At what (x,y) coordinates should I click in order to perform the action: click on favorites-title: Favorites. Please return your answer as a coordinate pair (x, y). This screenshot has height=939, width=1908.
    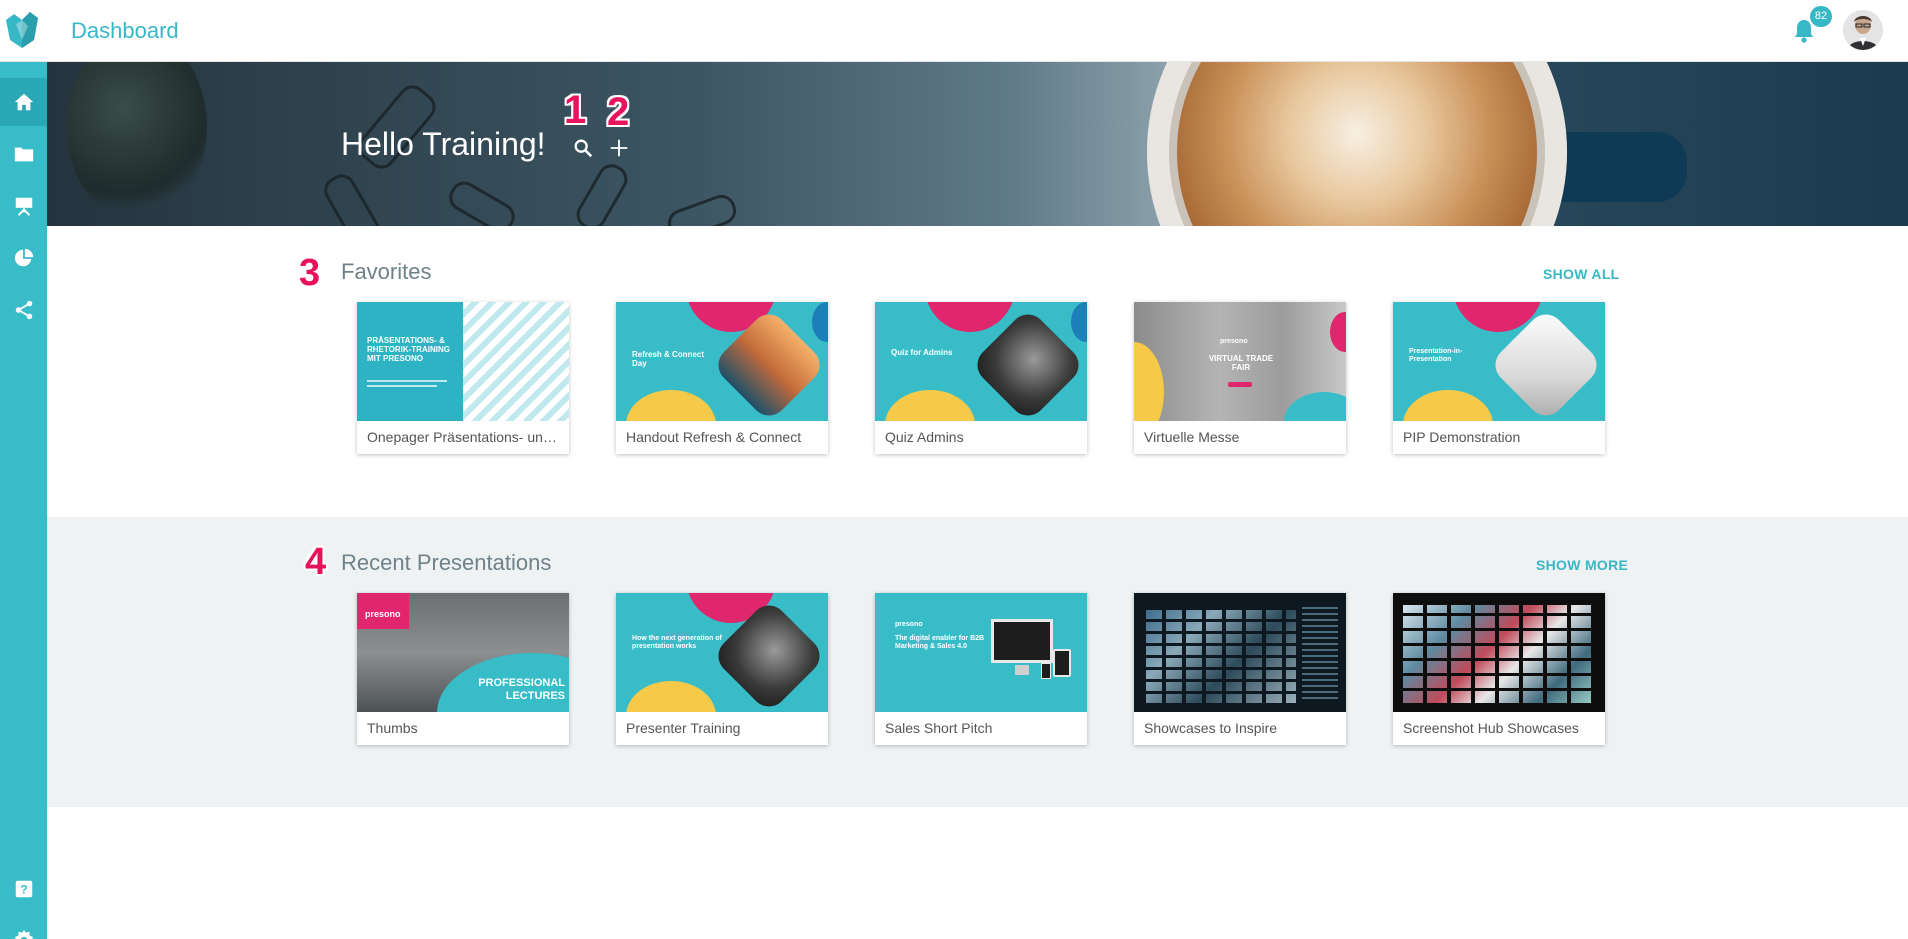
    Looking at the image, I should click on (386, 271).